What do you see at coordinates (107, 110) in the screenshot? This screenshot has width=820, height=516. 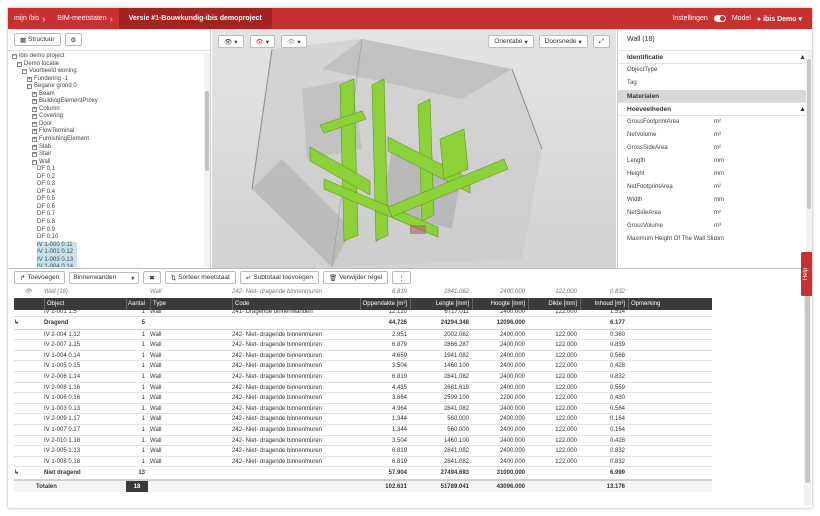 I see `tree-item: + Column` at bounding box center [107, 110].